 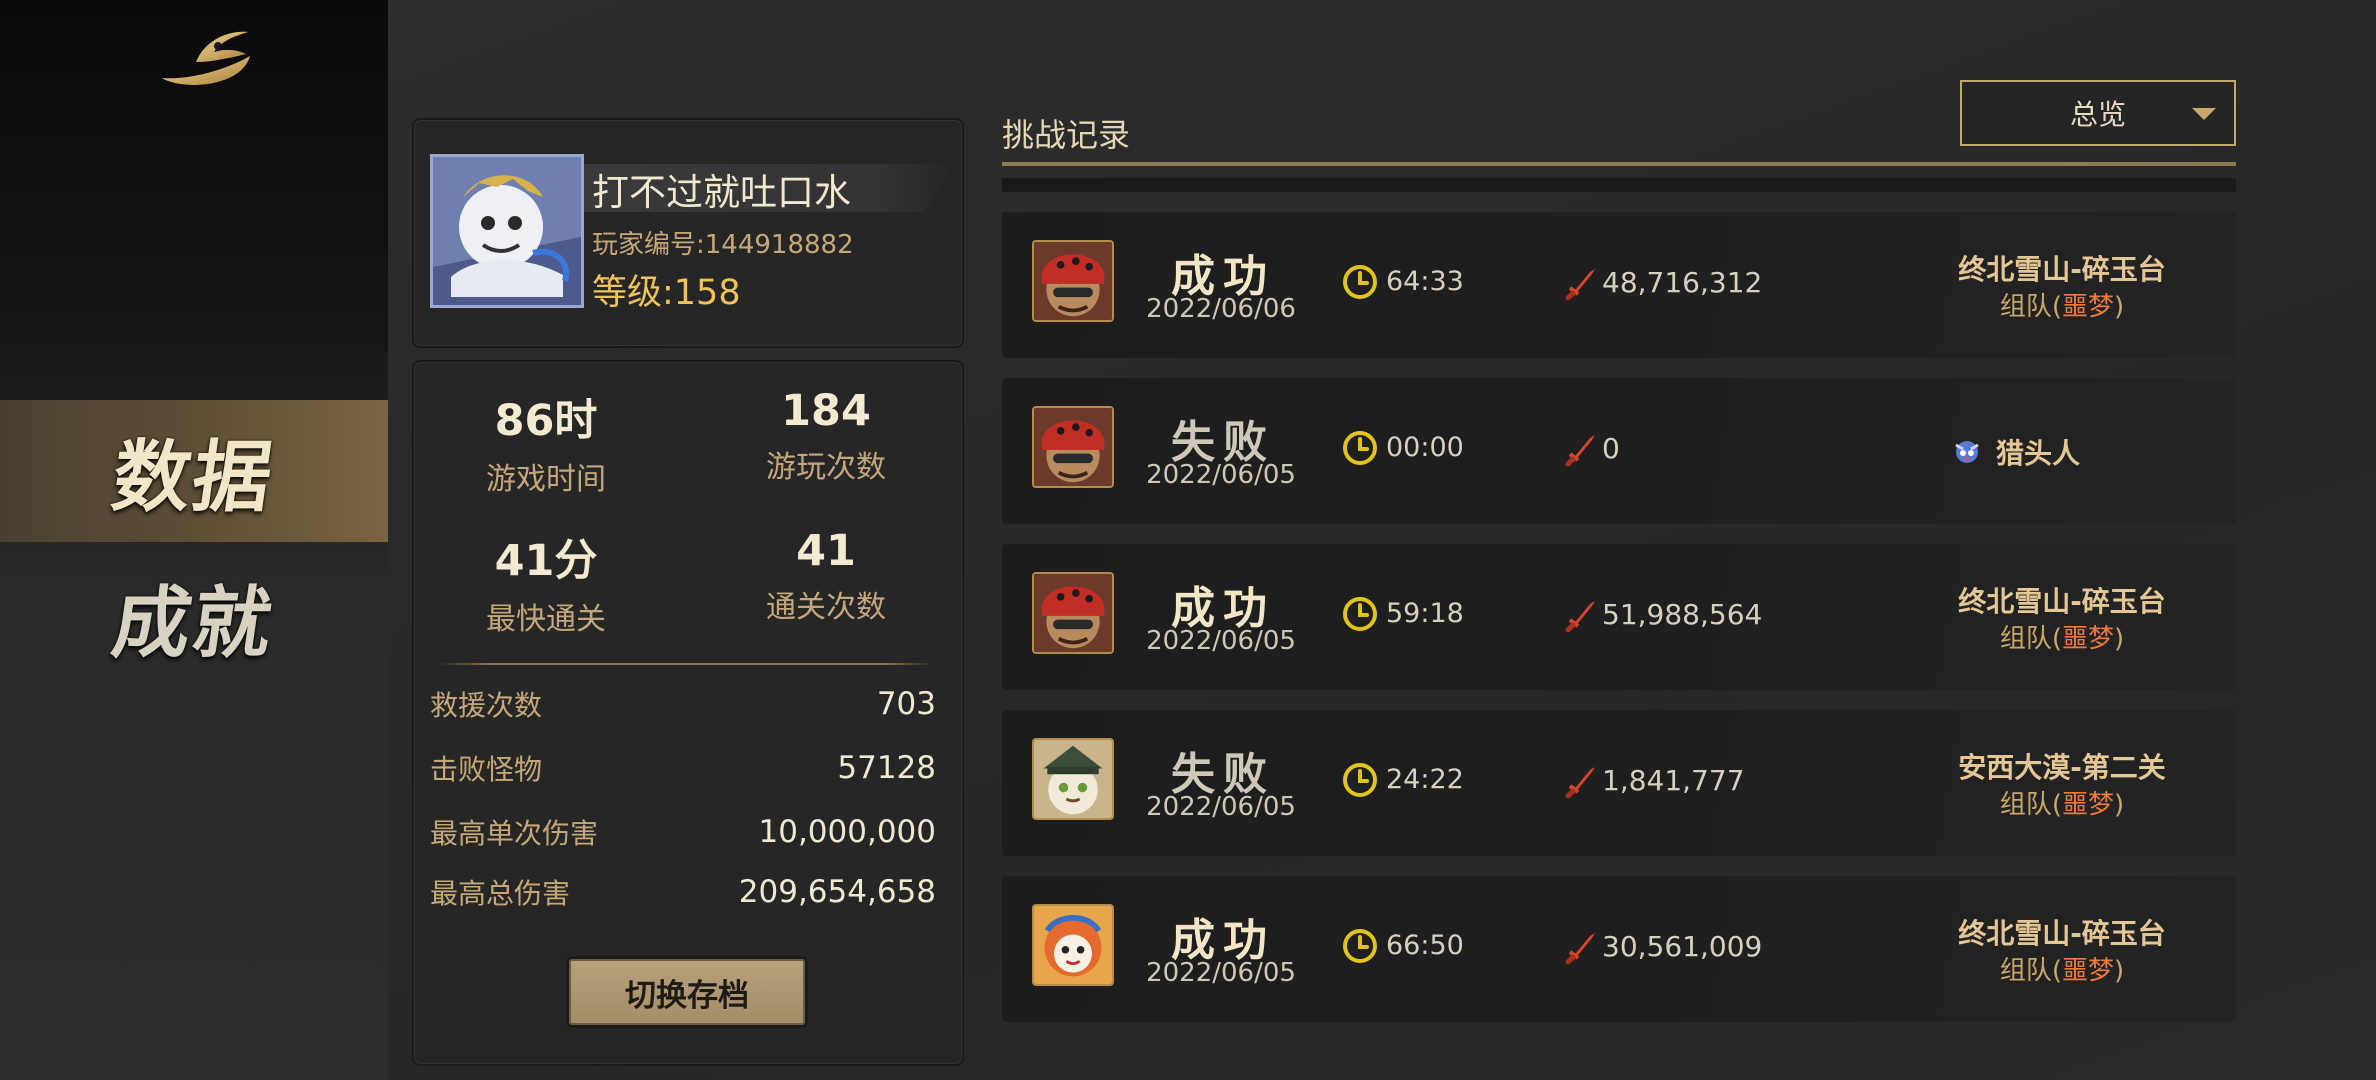 I want to click on player-avatar-image, so click(x=507, y=231).